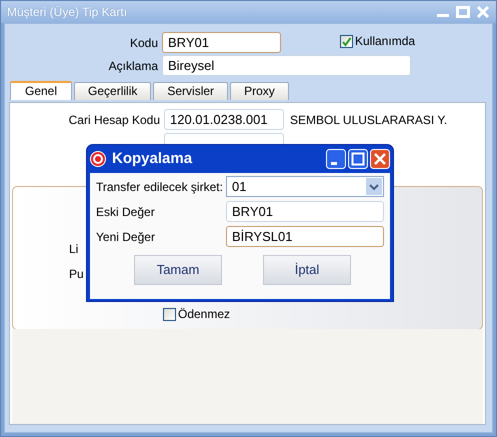 This screenshot has height=437, width=497. I want to click on field-label: Transfer edilecek şirket:, so click(160, 187).